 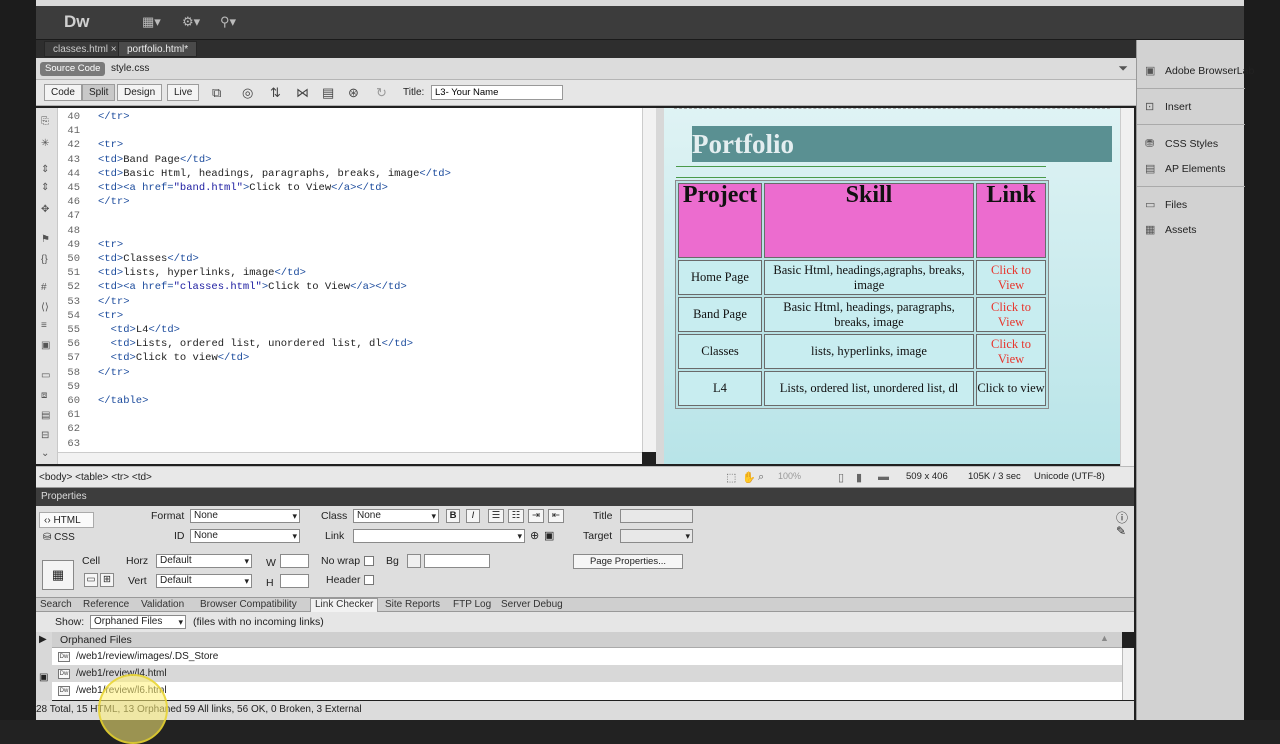 What do you see at coordinates (45, 307) in the screenshot?
I see `apply-comment-icon: ⟨⟩` at bounding box center [45, 307].